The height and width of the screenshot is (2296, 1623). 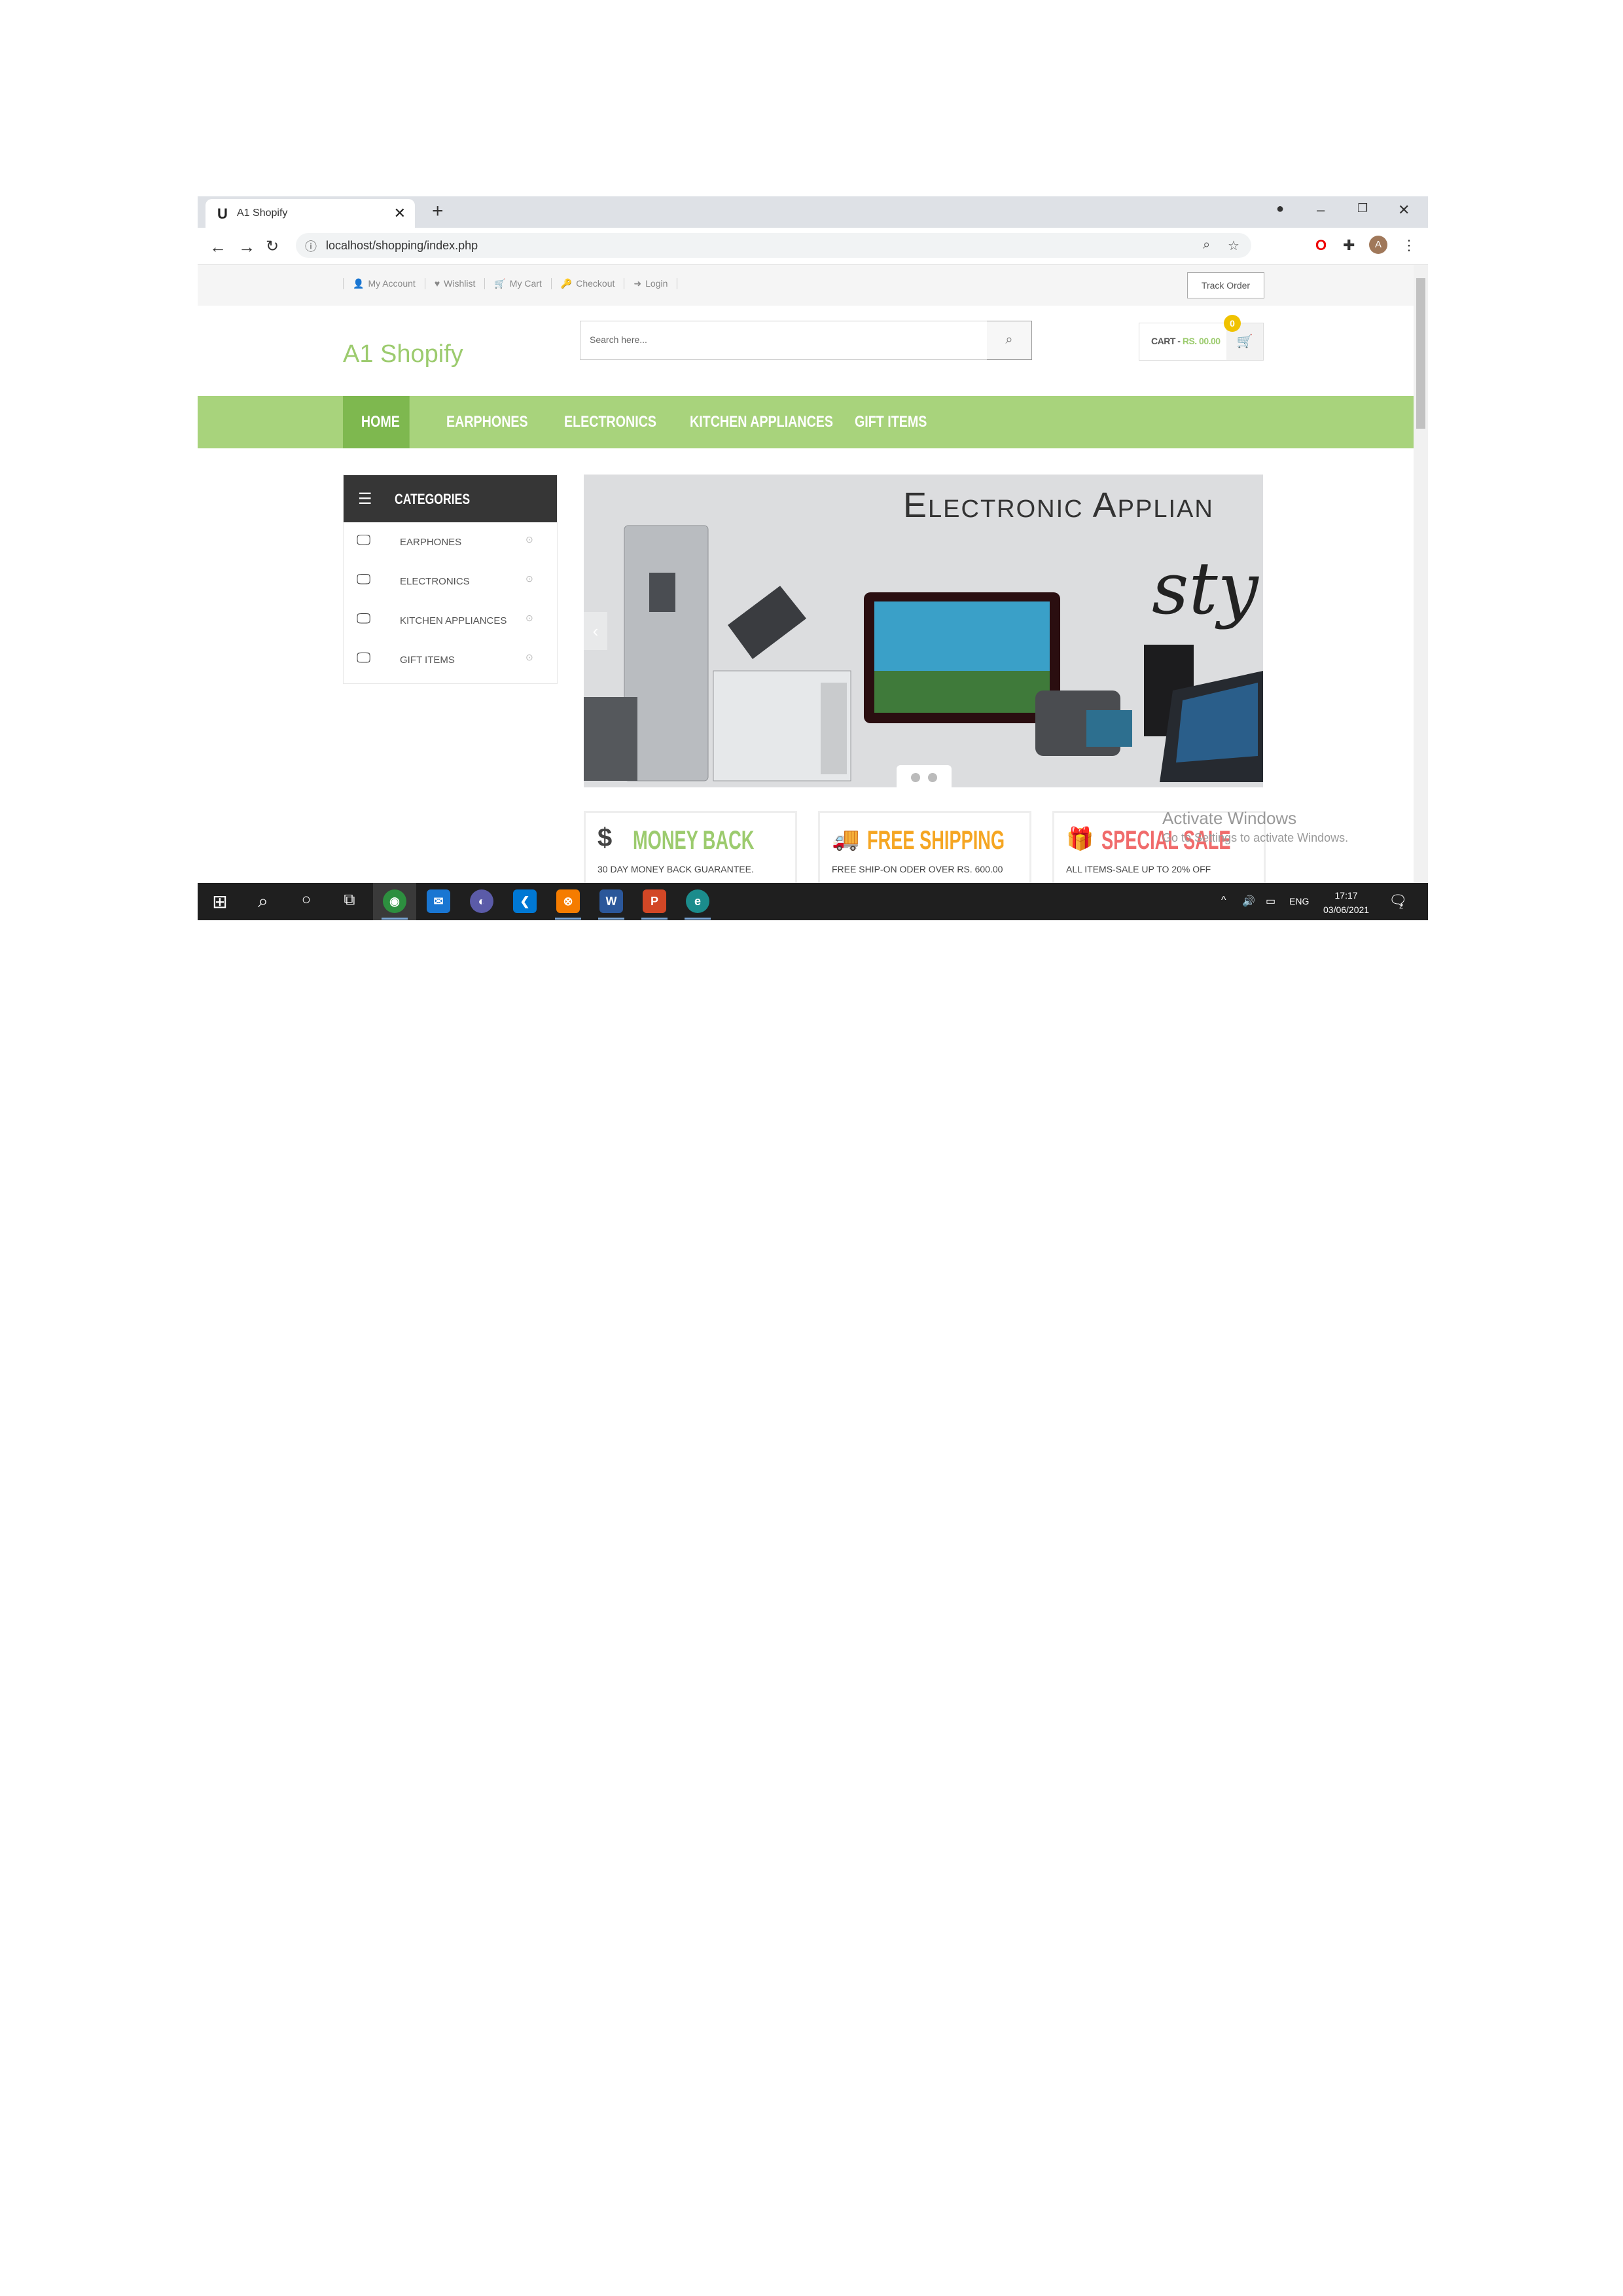 What do you see at coordinates (395, 901) in the screenshot?
I see `chrome-icon: ◉` at bounding box center [395, 901].